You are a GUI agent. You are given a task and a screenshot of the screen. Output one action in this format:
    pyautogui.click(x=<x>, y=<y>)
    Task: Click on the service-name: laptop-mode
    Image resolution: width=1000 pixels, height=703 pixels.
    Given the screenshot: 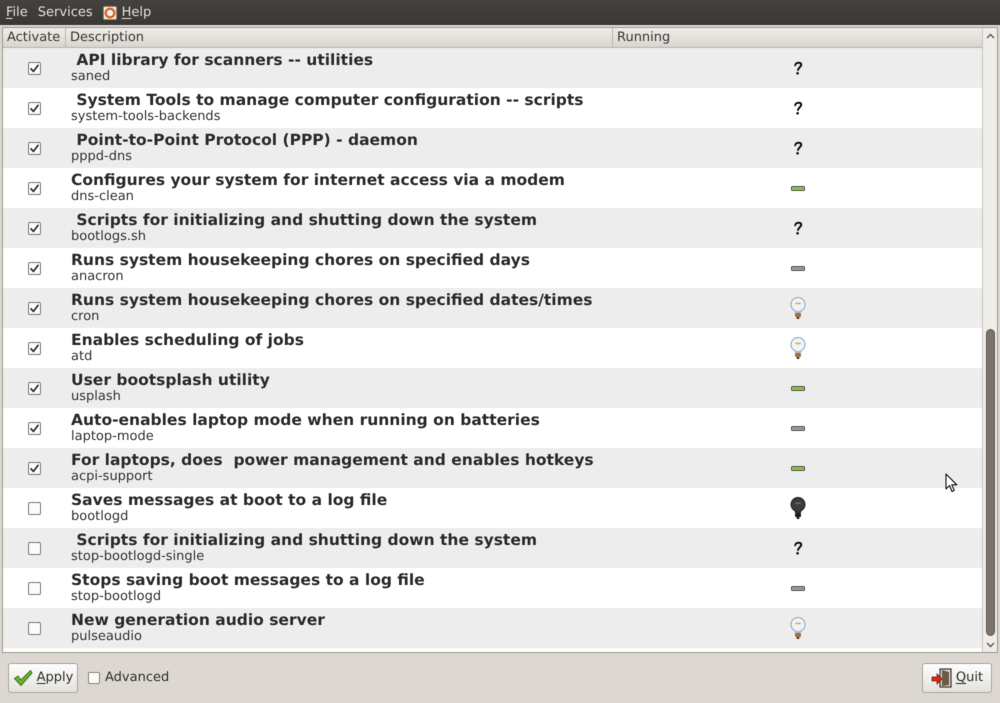 What is the action you would take?
    pyautogui.click(x=112, y=437)
    